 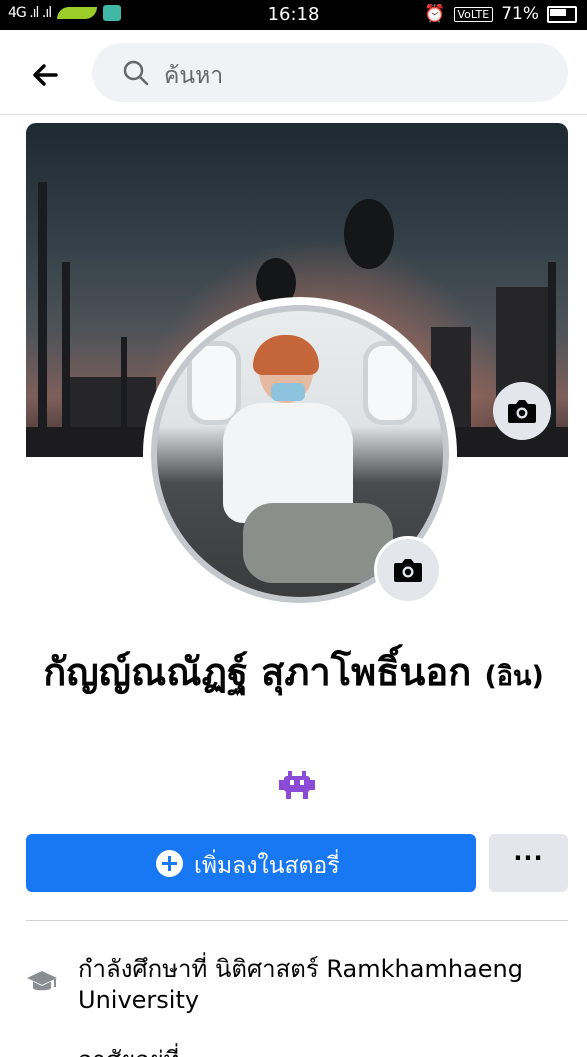 I want to click on back-button, so click(x=46, y=75).